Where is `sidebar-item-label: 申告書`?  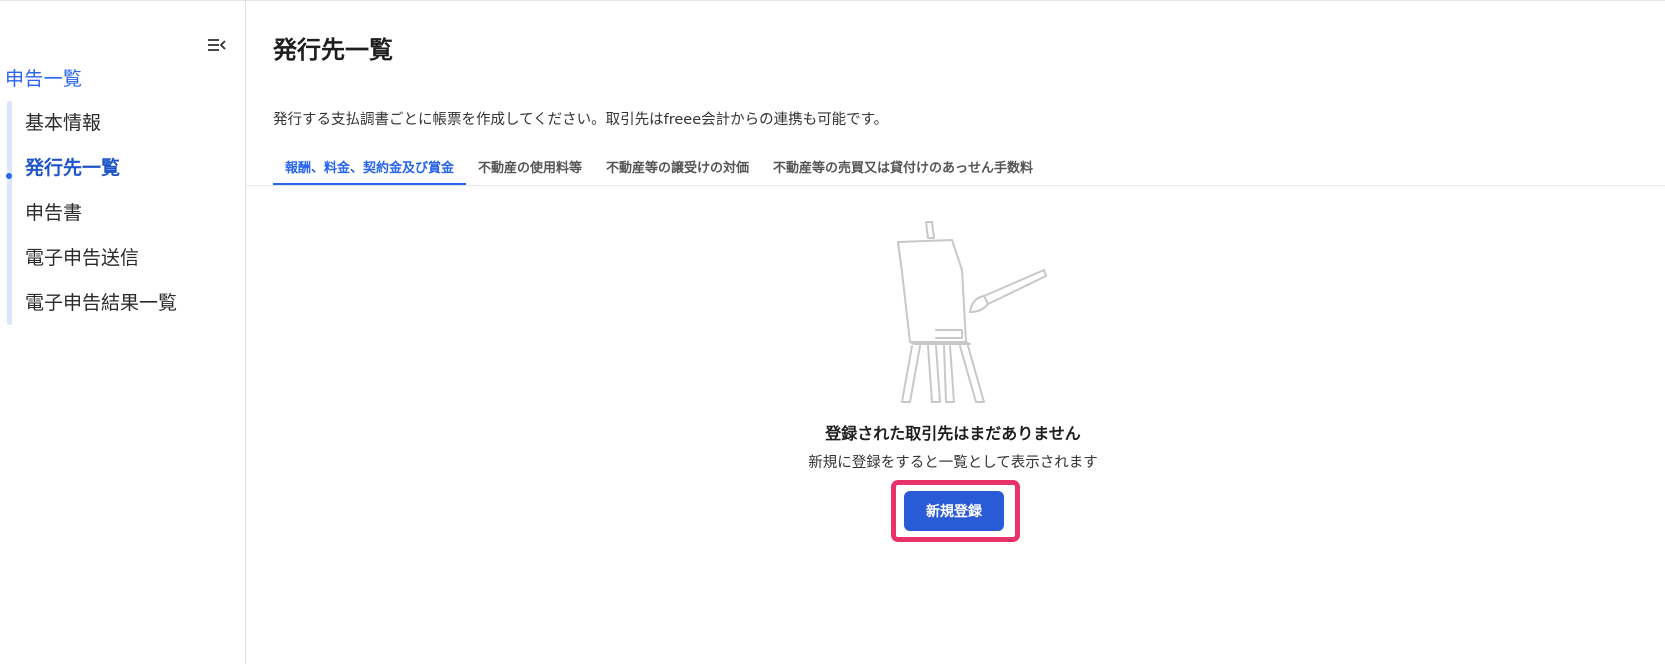 sidebar-item-label: 申告書 is located at coordinates (54, 213).